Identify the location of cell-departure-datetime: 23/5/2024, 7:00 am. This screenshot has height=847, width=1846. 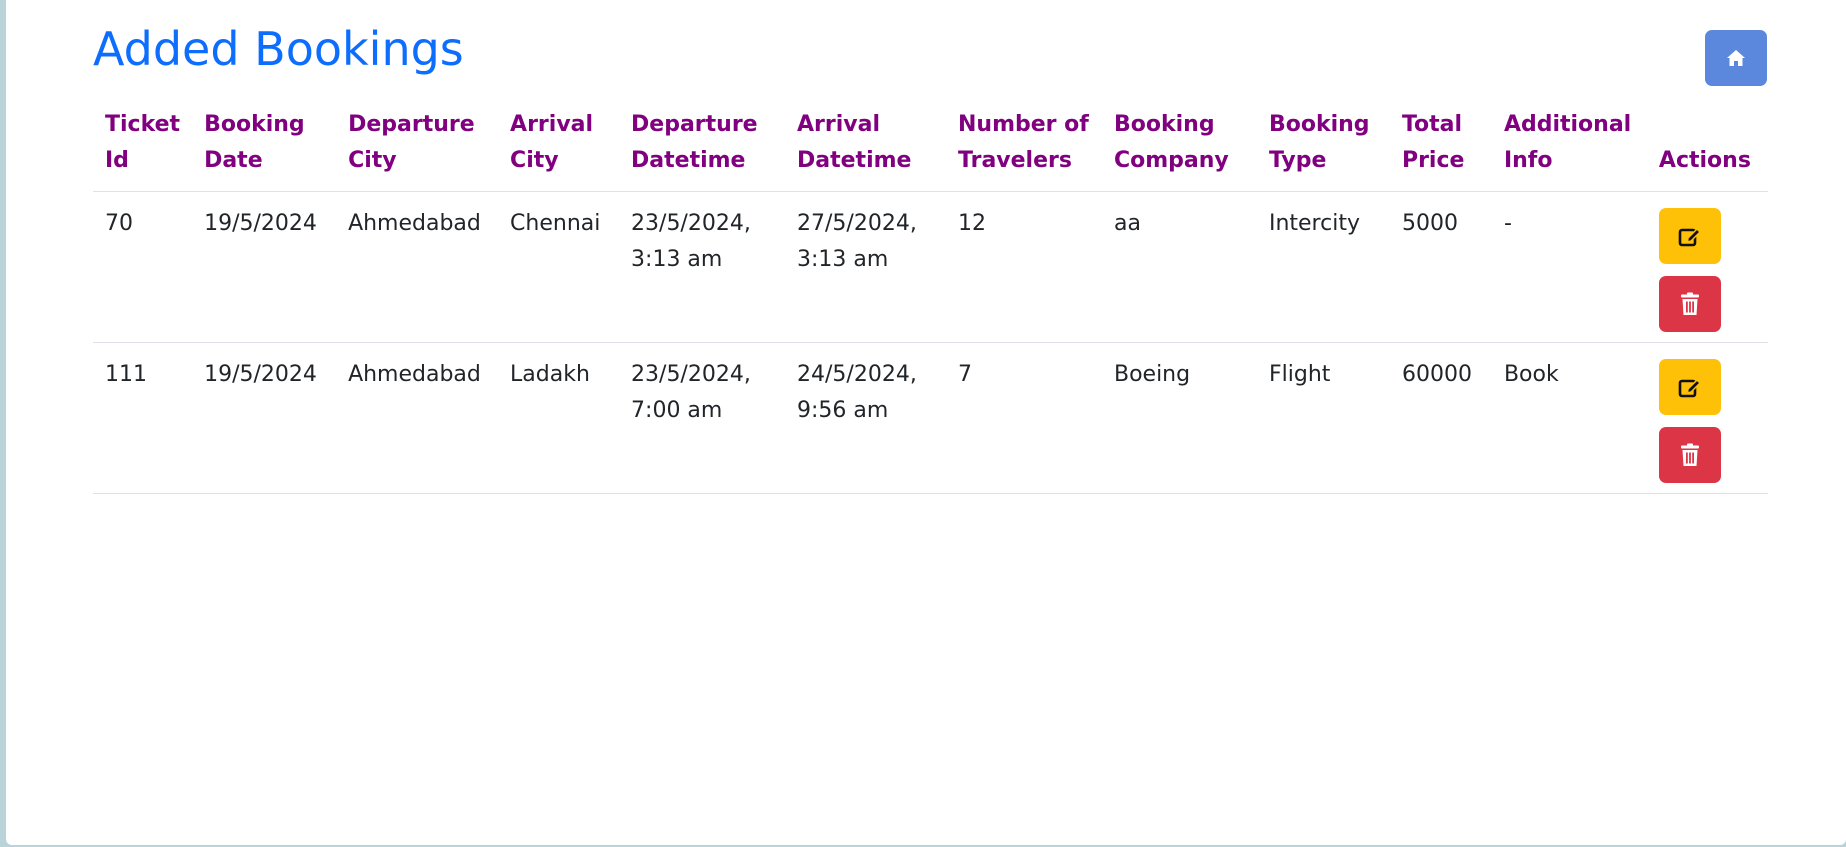
(702, 418).